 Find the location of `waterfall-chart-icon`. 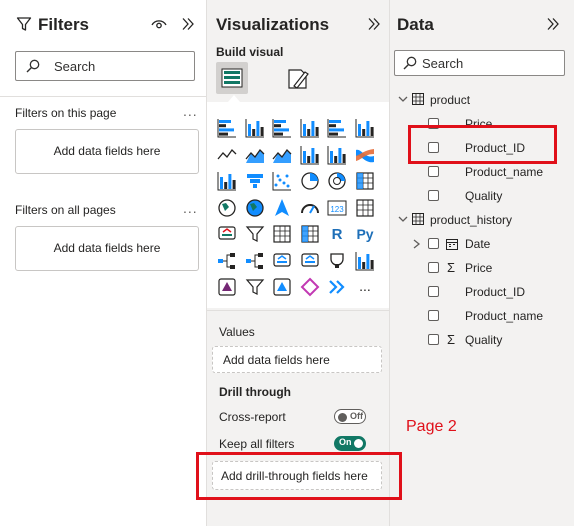

waterfall-chart-icon is located at coordinates (227, 181).